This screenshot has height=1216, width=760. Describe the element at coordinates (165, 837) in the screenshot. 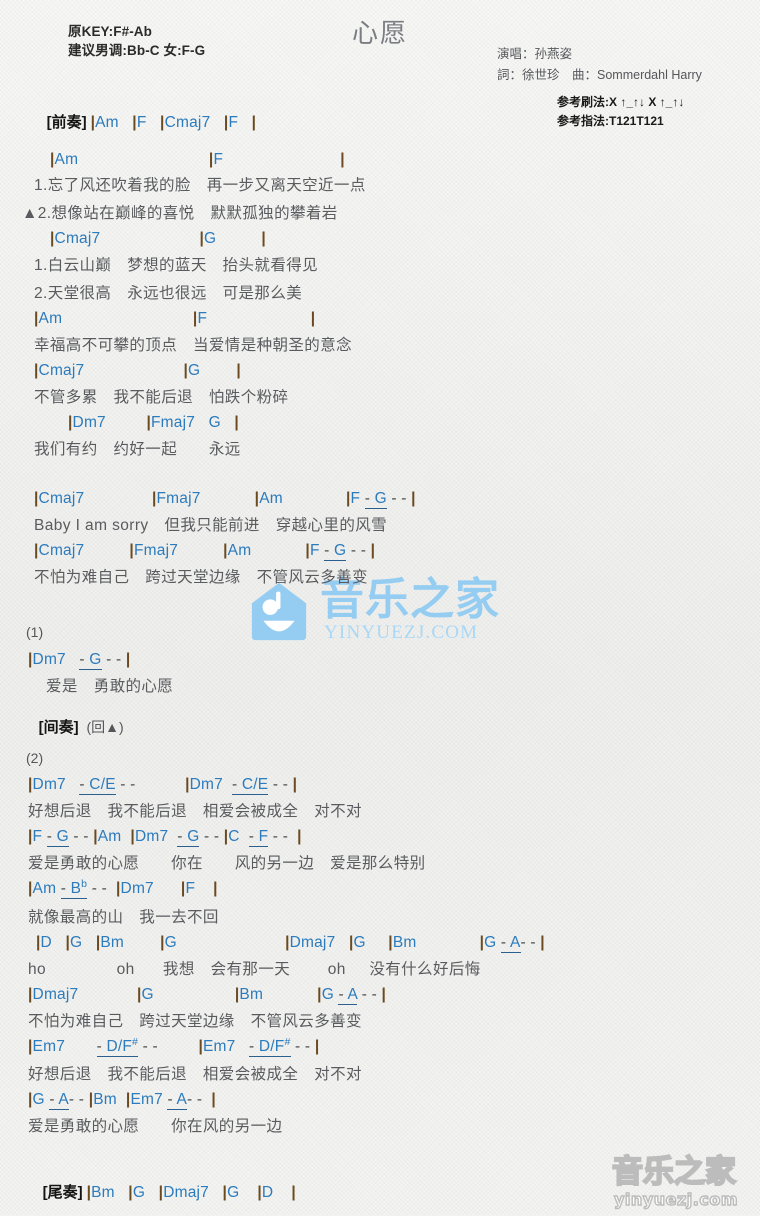

I see `chord-line: |F - G - - |Am |Dm7 - G - - |C - F - - |` at that location.